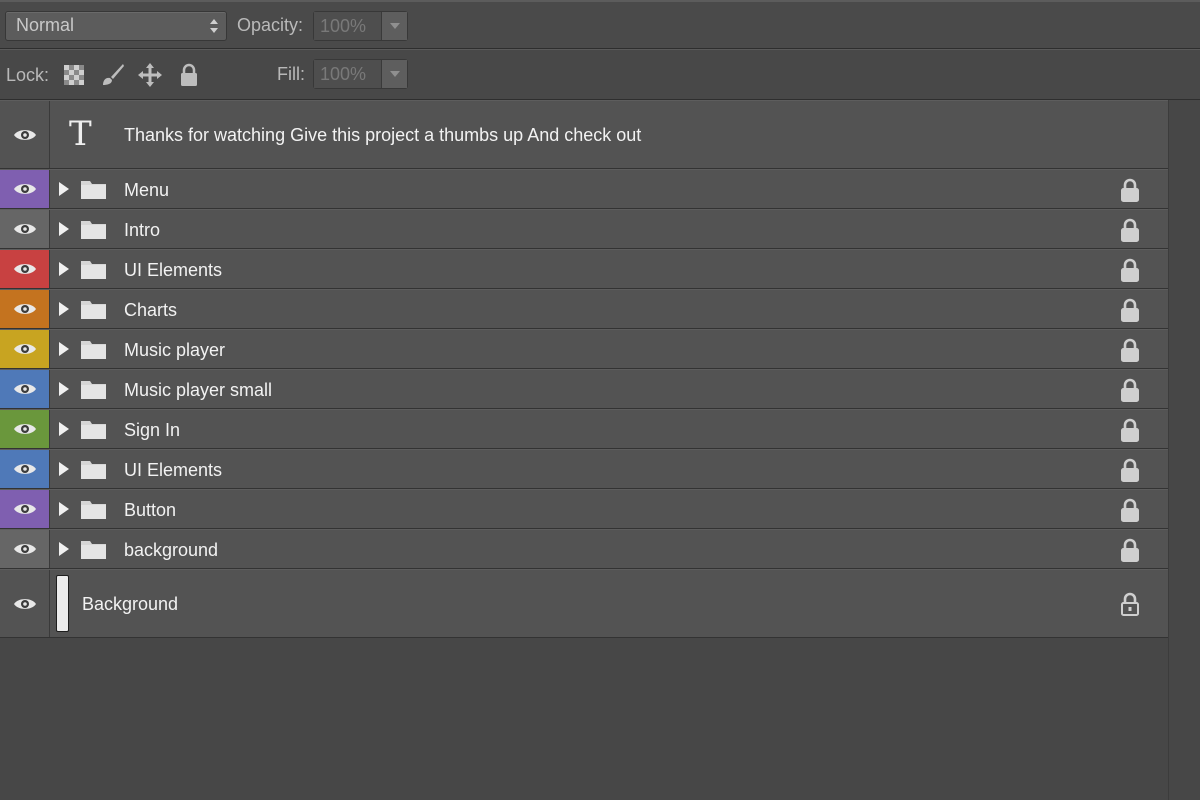 This screenshot has height=800, width=1200. What do you see at coordinates (189, 75) in the screenshot?
I see `lock-all-icon` at bounding box center [189, 75].